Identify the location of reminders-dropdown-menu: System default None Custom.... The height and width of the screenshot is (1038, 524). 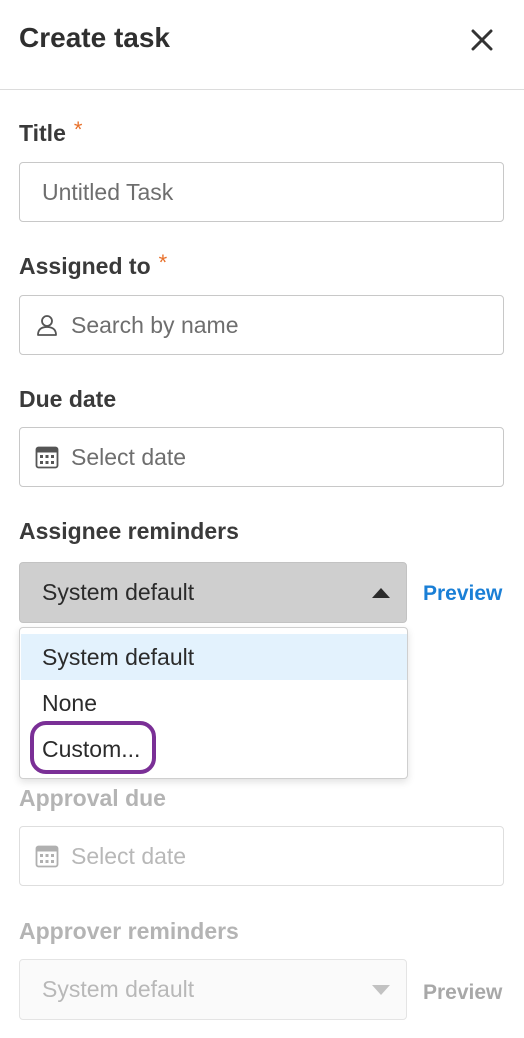
(213, 703).